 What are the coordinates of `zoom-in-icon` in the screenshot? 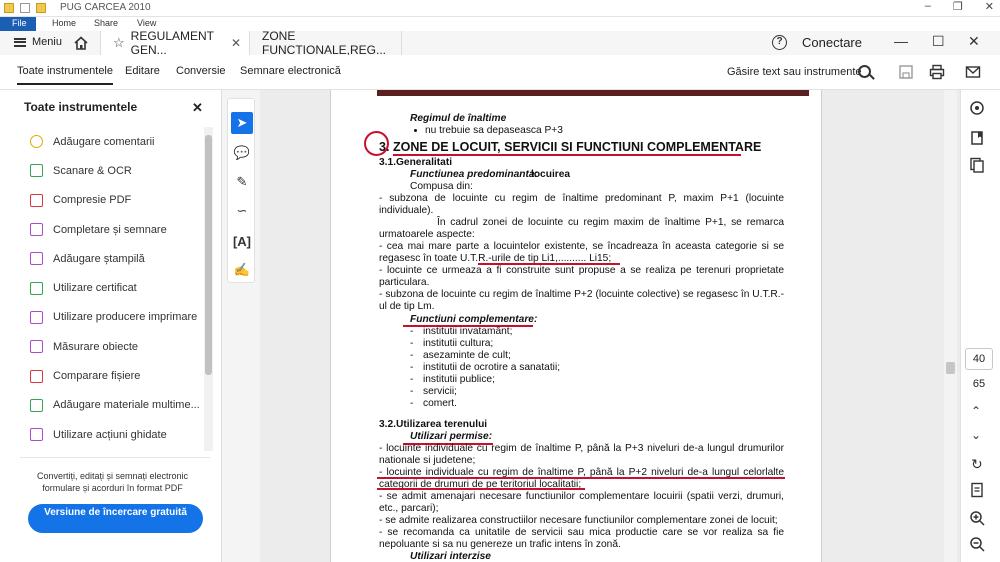 It's located at (977, 518).